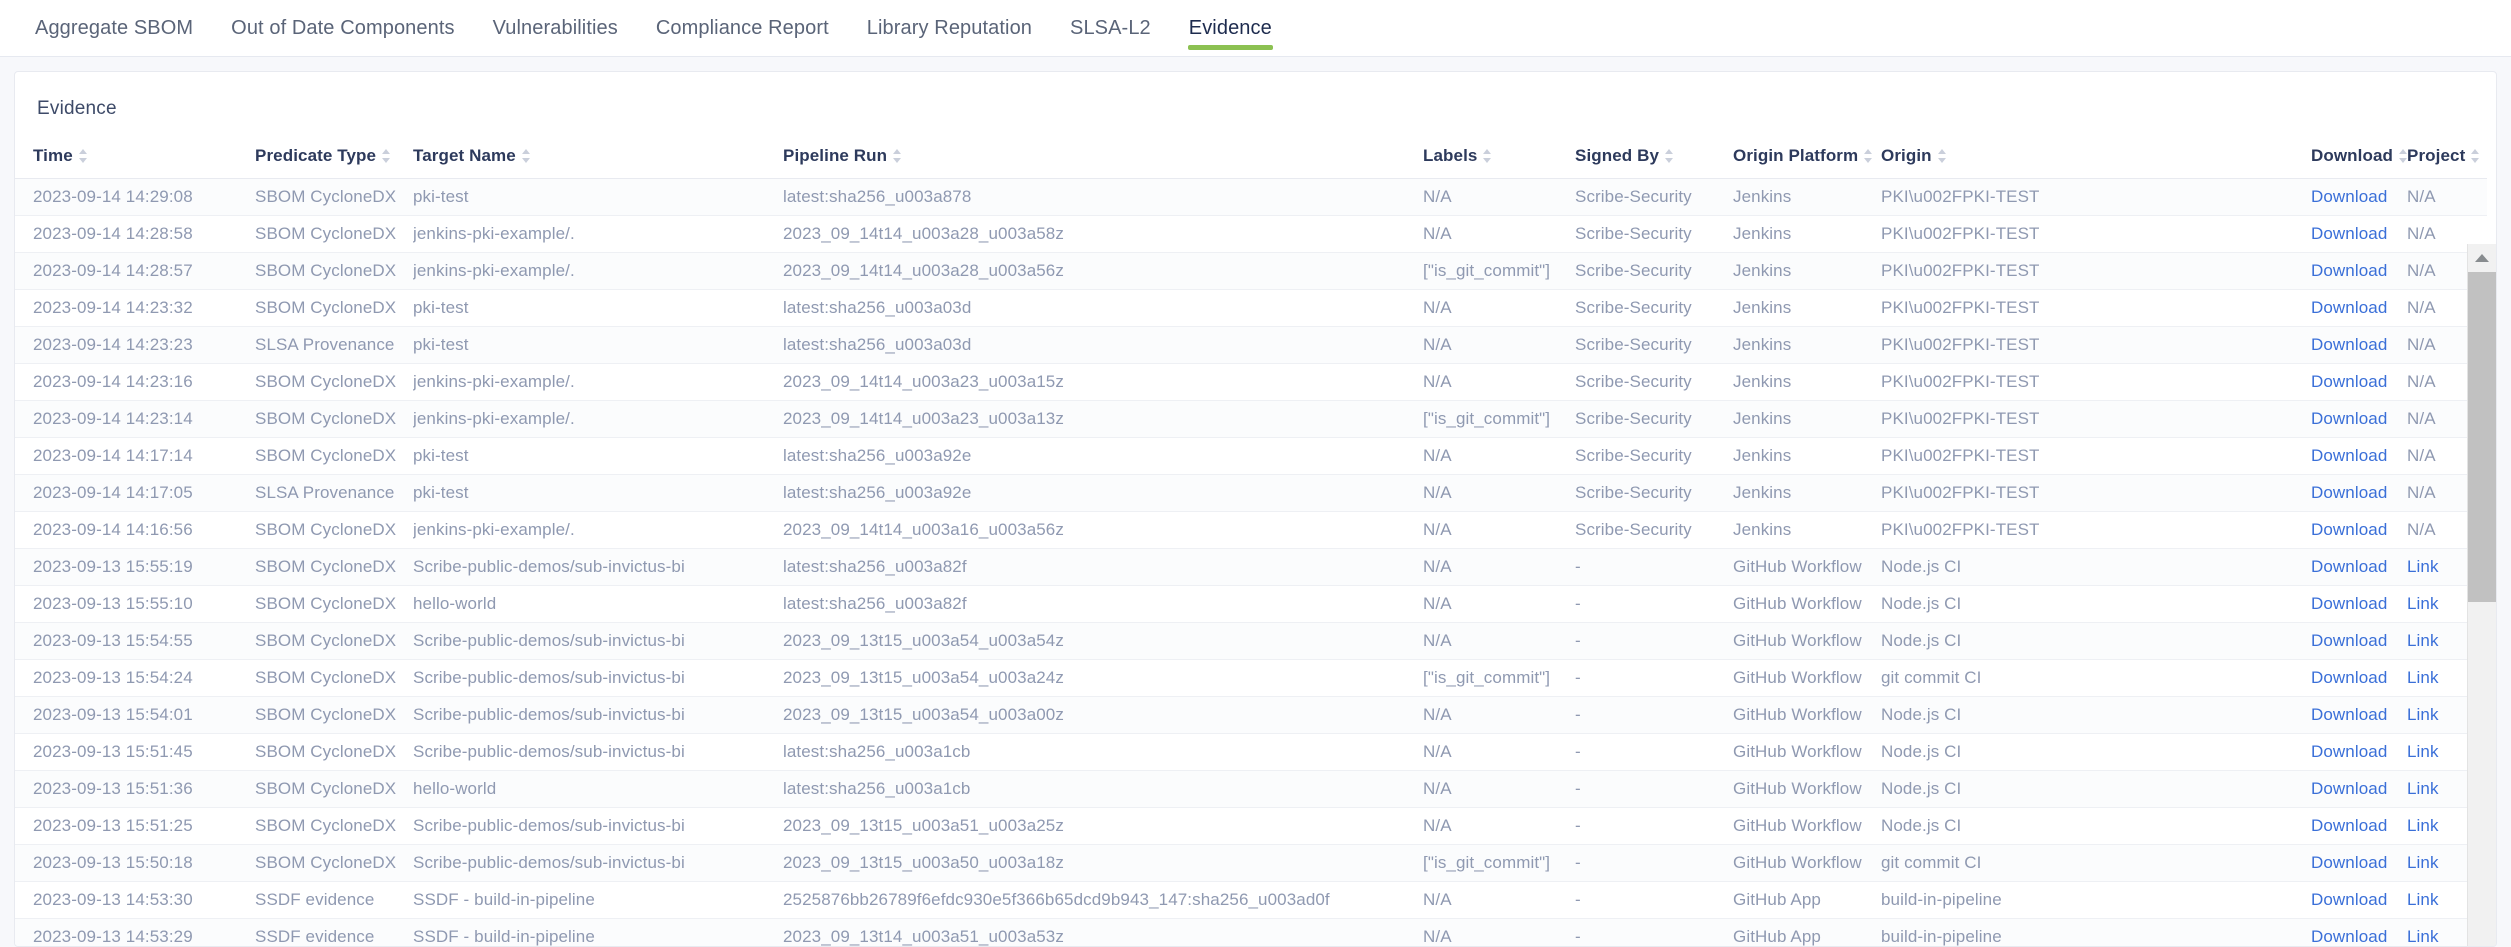 The image size is (2511, 947). What do you see at coordinates (1654, 159) in the screenshot?
I see `column-header-signed: Signed By` at bounding box center [1654, 159].